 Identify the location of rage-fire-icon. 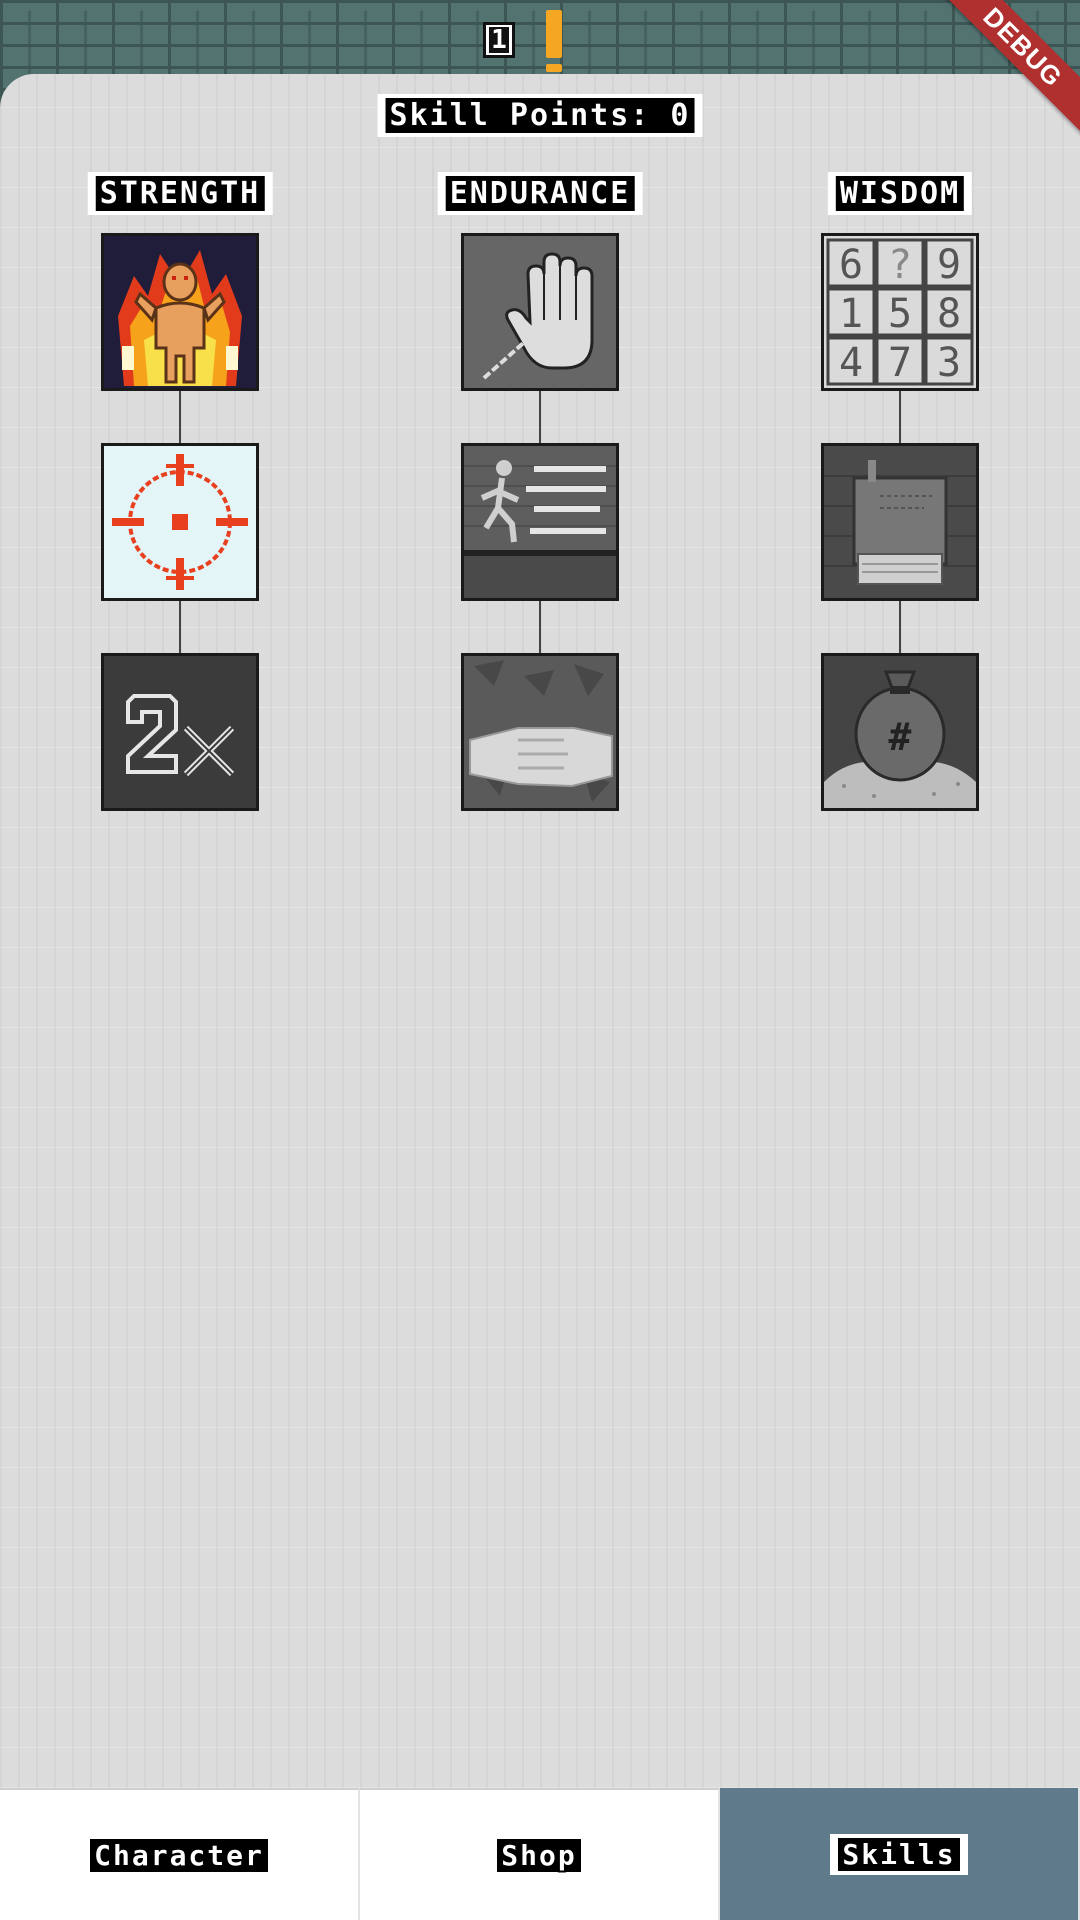
(180, 312).